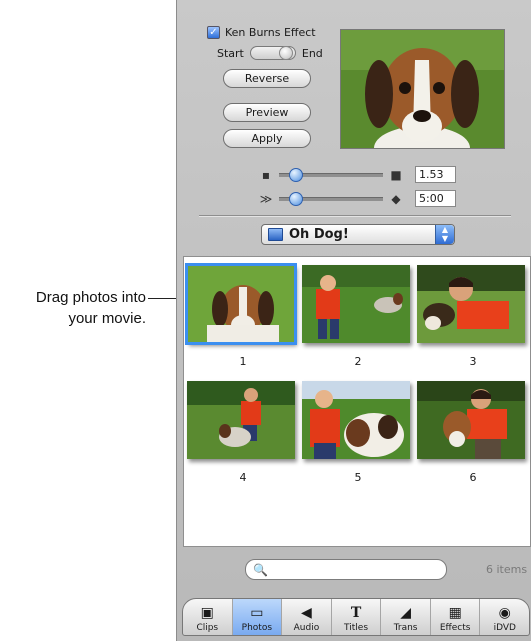 The image size is (531, 641). What do you see at coordinates (296, 174) in the screenshot?
I see `zoom-slider-thumb` at bounding box center [296, 174].